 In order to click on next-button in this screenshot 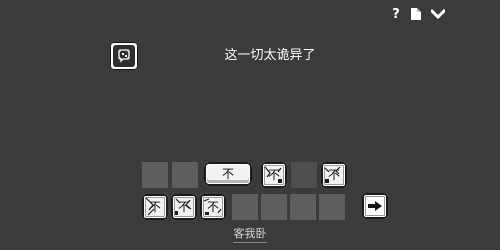, I will do `click(375, 206)`.